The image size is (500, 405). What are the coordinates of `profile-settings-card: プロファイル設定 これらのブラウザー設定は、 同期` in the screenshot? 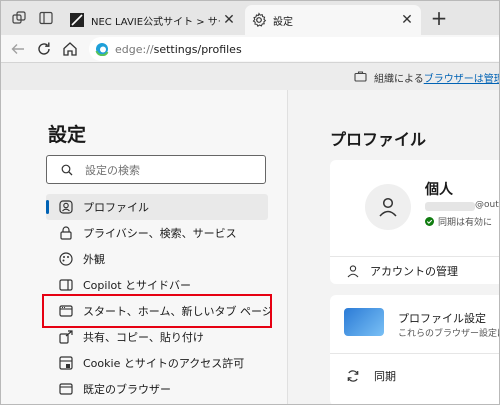 It's located at (414, 349).